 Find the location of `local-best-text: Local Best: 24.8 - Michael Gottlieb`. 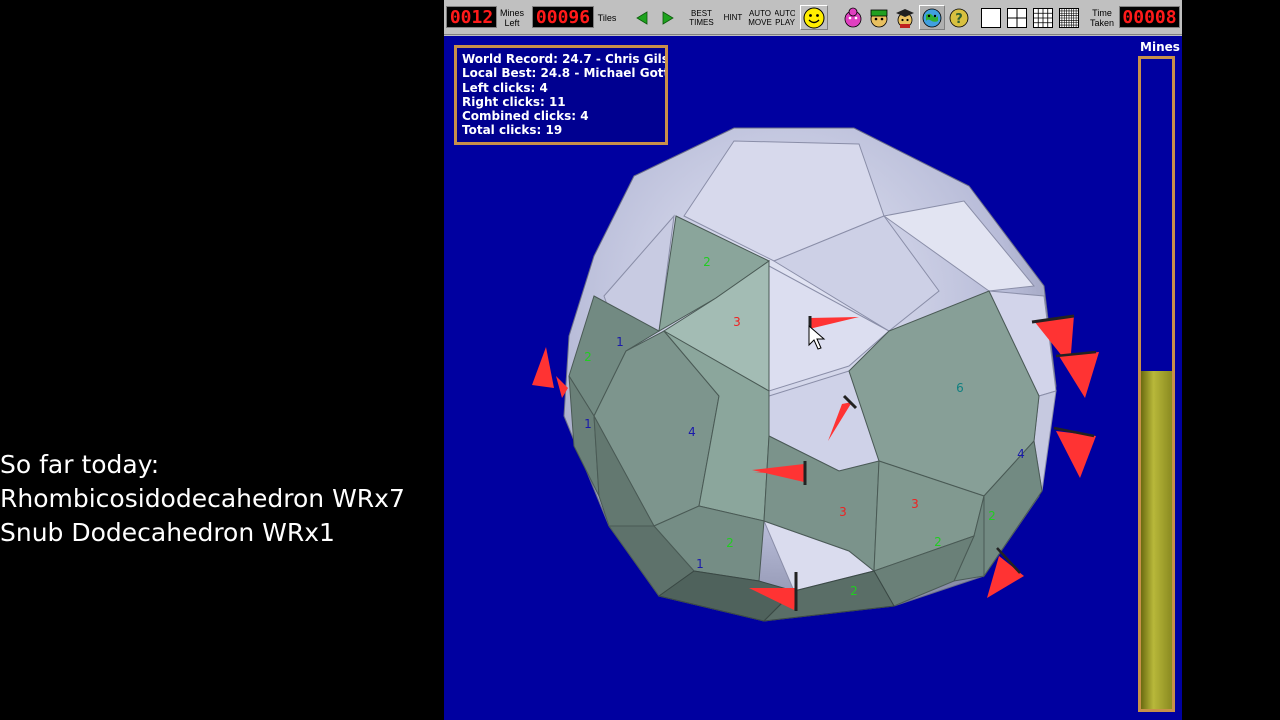

local-best-text: Local Best: 24.8 - Michael Gottlieb is located at coordinates (563, 73).